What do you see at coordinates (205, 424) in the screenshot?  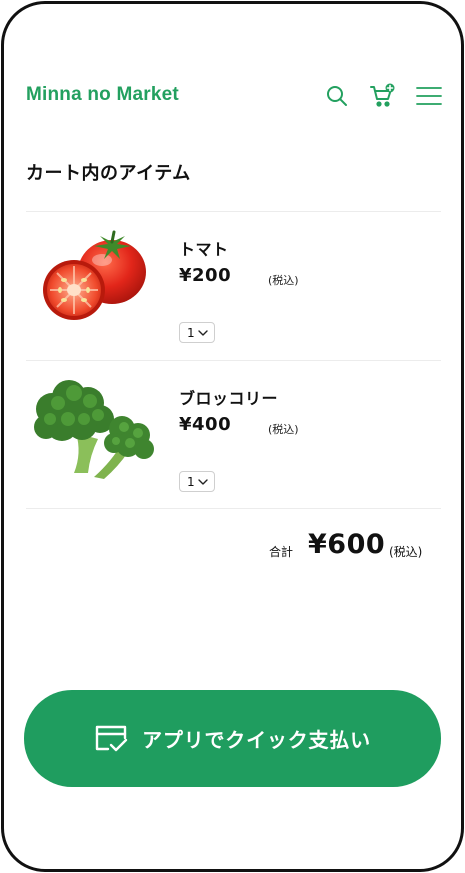 I see `item-price: ¥400` at bounding box center [205, 424].